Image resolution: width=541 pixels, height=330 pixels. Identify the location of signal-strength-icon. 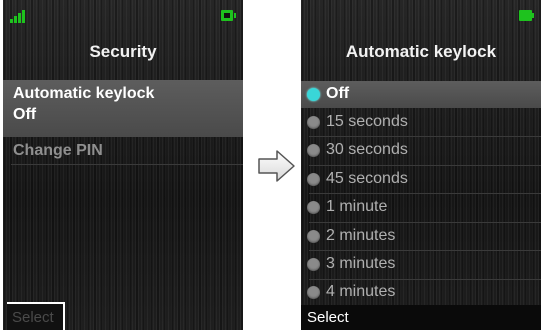
(17, 16).